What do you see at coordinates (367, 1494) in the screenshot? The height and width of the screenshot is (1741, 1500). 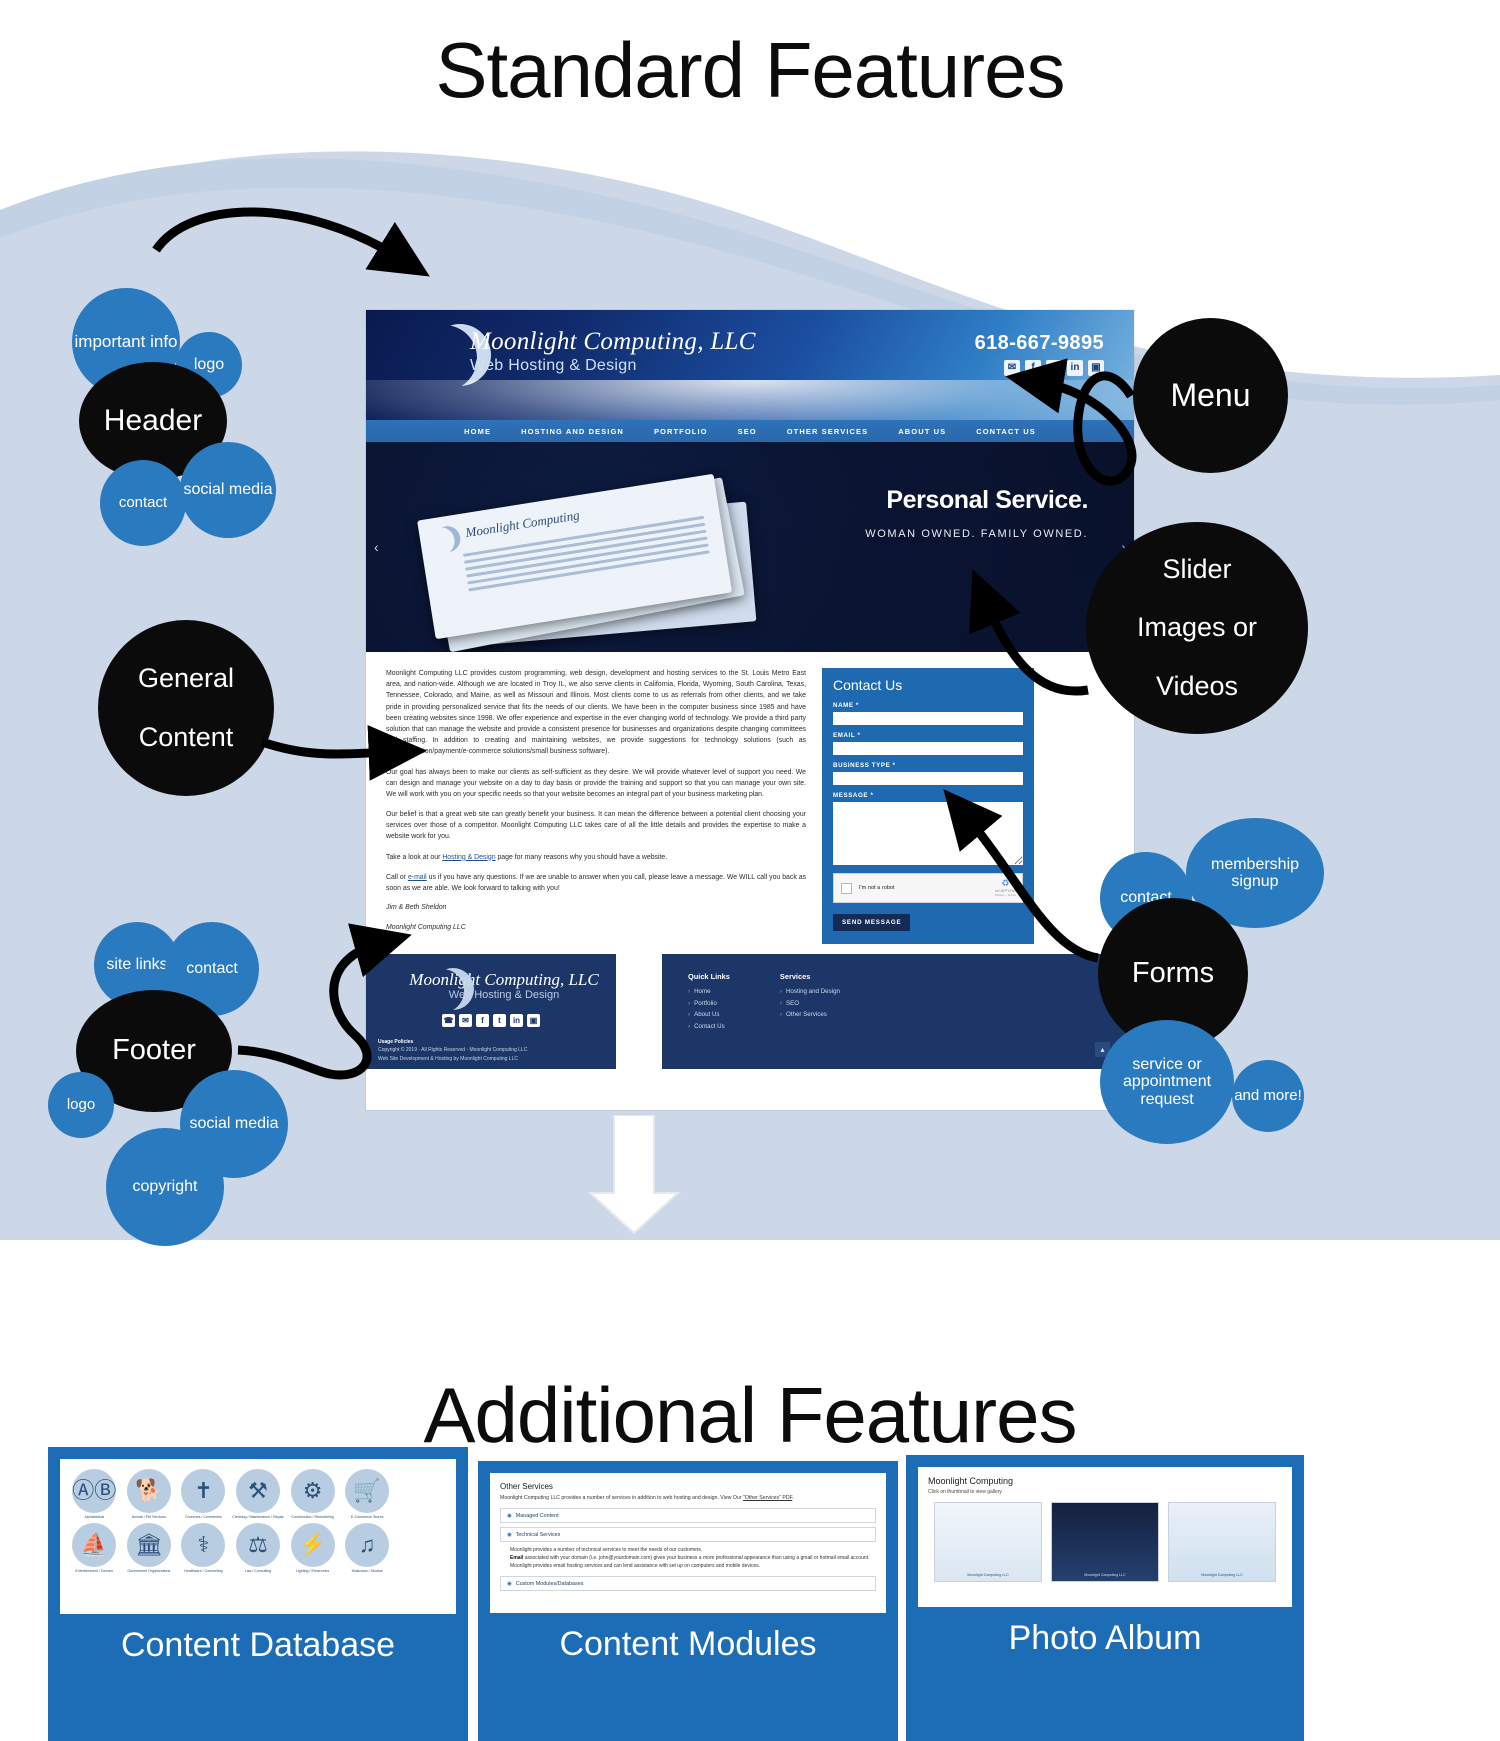 I see `icon-cell-ecommerce-stores: 🛒 E-Commerce Stores` at bounding box center [367, 1494].